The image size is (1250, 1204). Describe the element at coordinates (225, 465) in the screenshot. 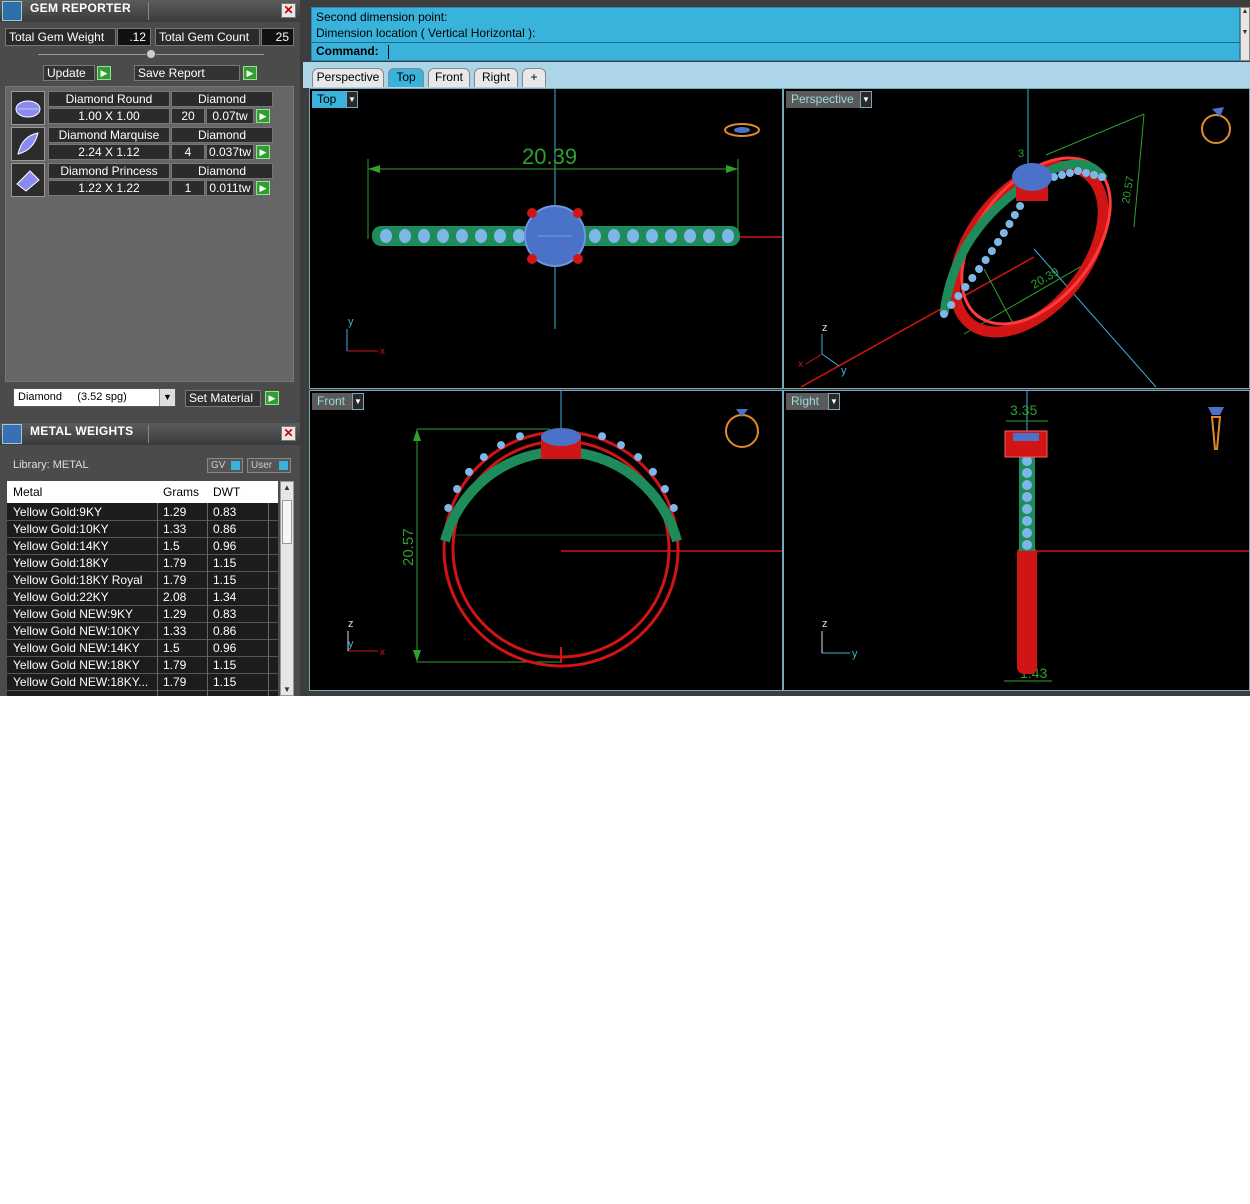

I see `gv-toggle: GV` at that location.